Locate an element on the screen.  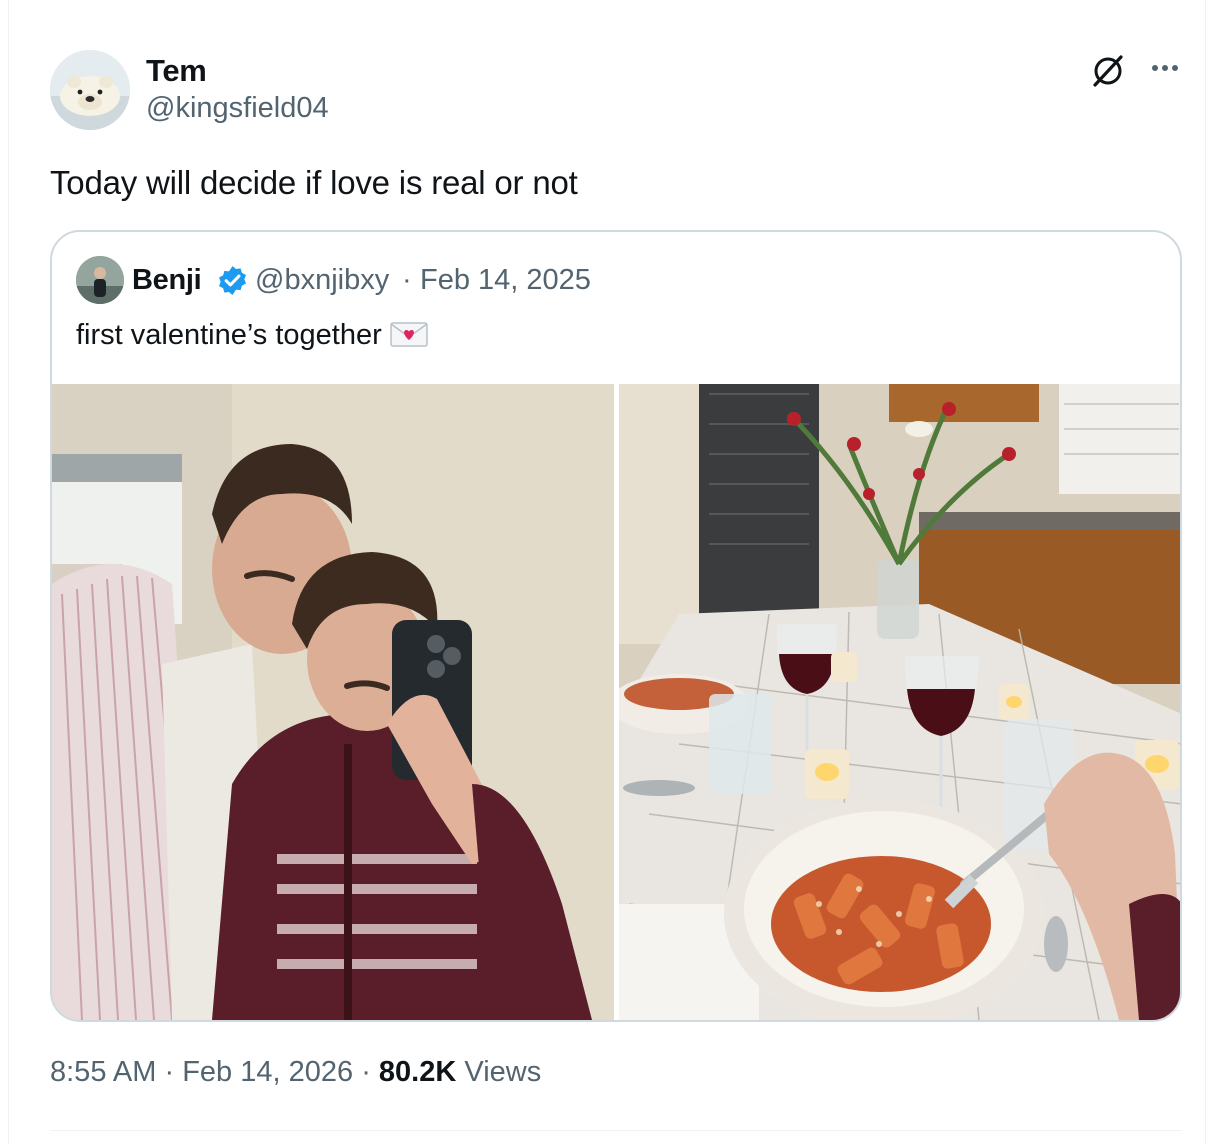
quoted-text: first valentine’s together is located at coordinates (252, 337).